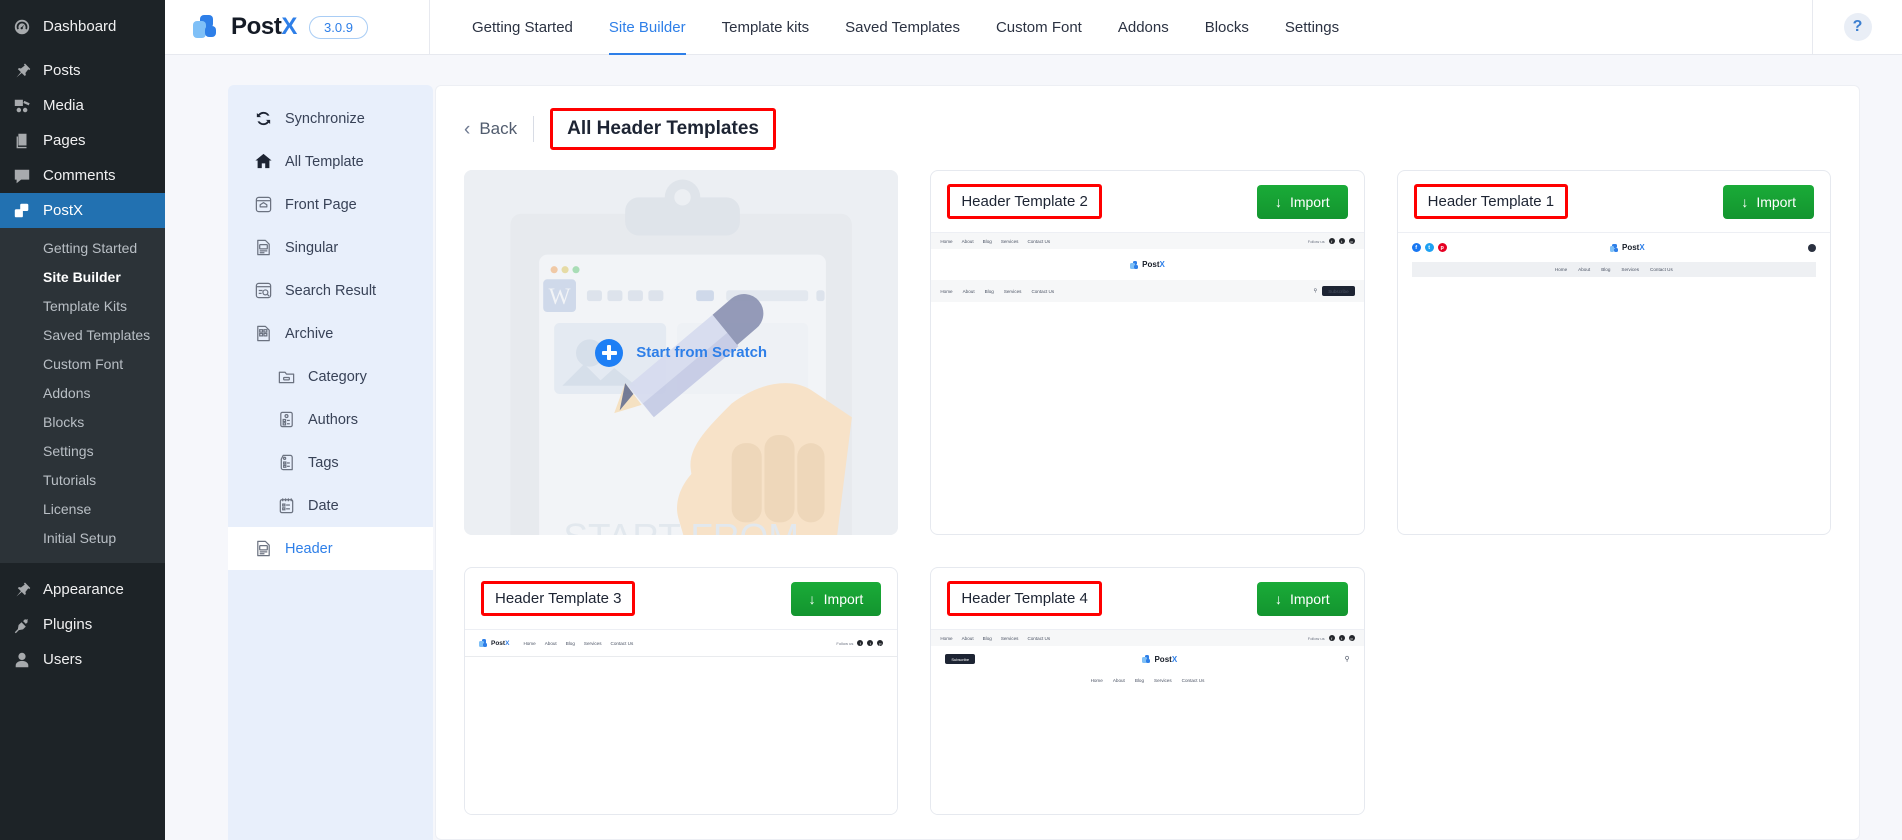  I want to click on download-icon: ↓, so click(1745, 201).